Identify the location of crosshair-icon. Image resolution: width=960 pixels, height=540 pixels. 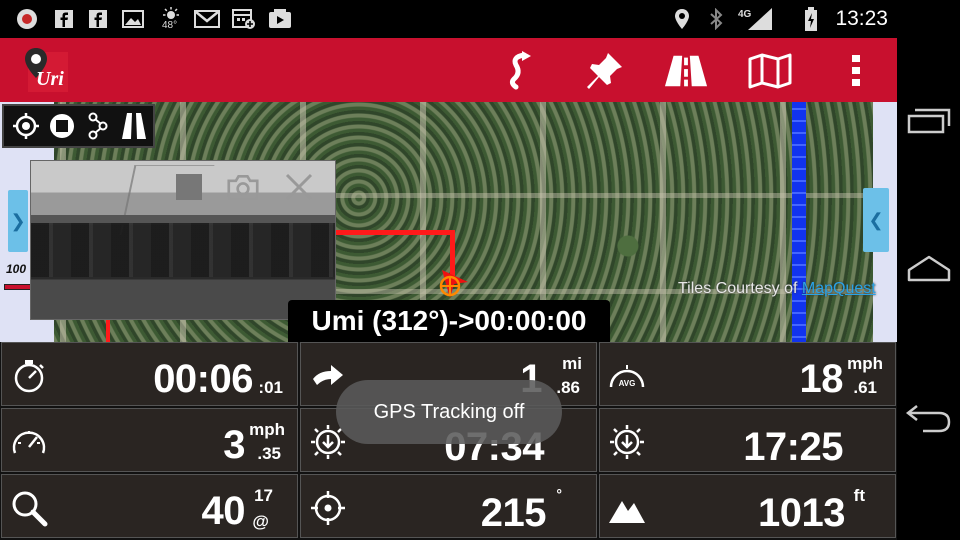
(26, 126).